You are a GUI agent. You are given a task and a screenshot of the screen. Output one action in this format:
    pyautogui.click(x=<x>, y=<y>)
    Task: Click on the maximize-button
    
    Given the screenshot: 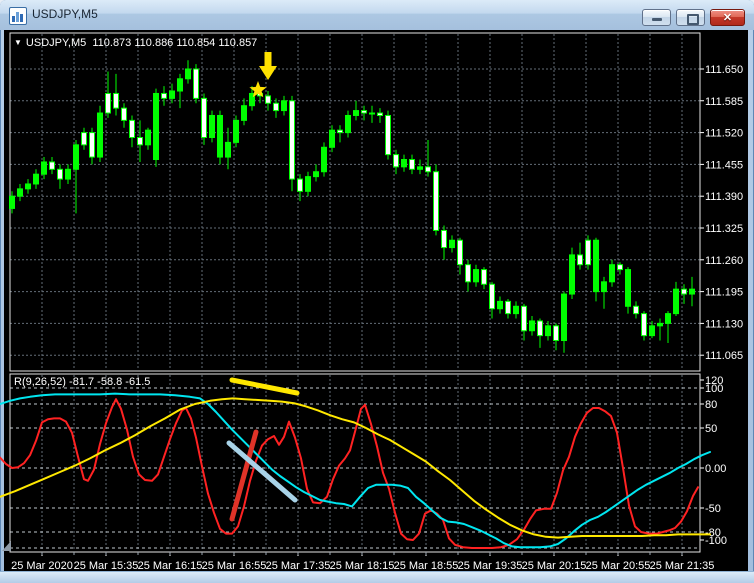 What is the action you would take?
    pyautogui.click(x=690, y=17)
    